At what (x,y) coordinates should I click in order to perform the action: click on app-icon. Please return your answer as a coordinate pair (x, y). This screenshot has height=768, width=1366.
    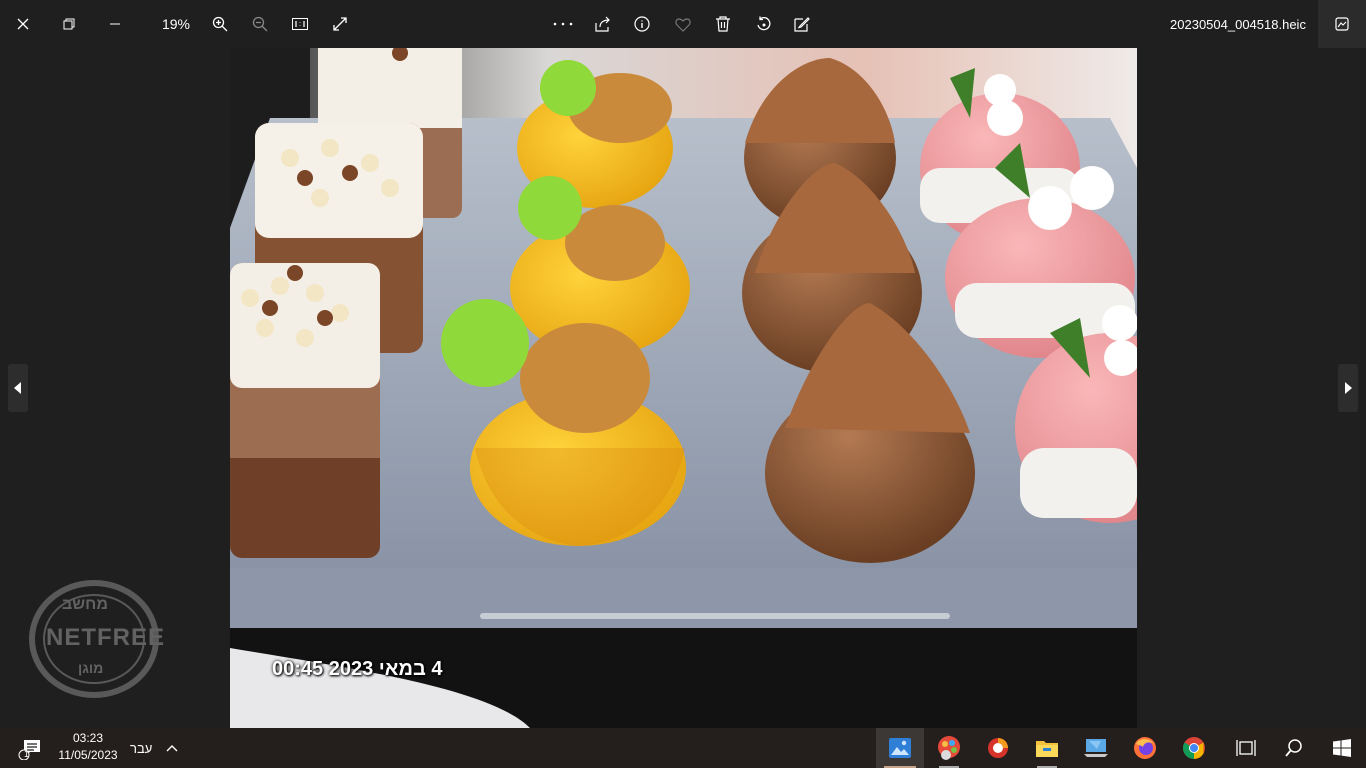
    Looking at the image, I should click on (998, 748).